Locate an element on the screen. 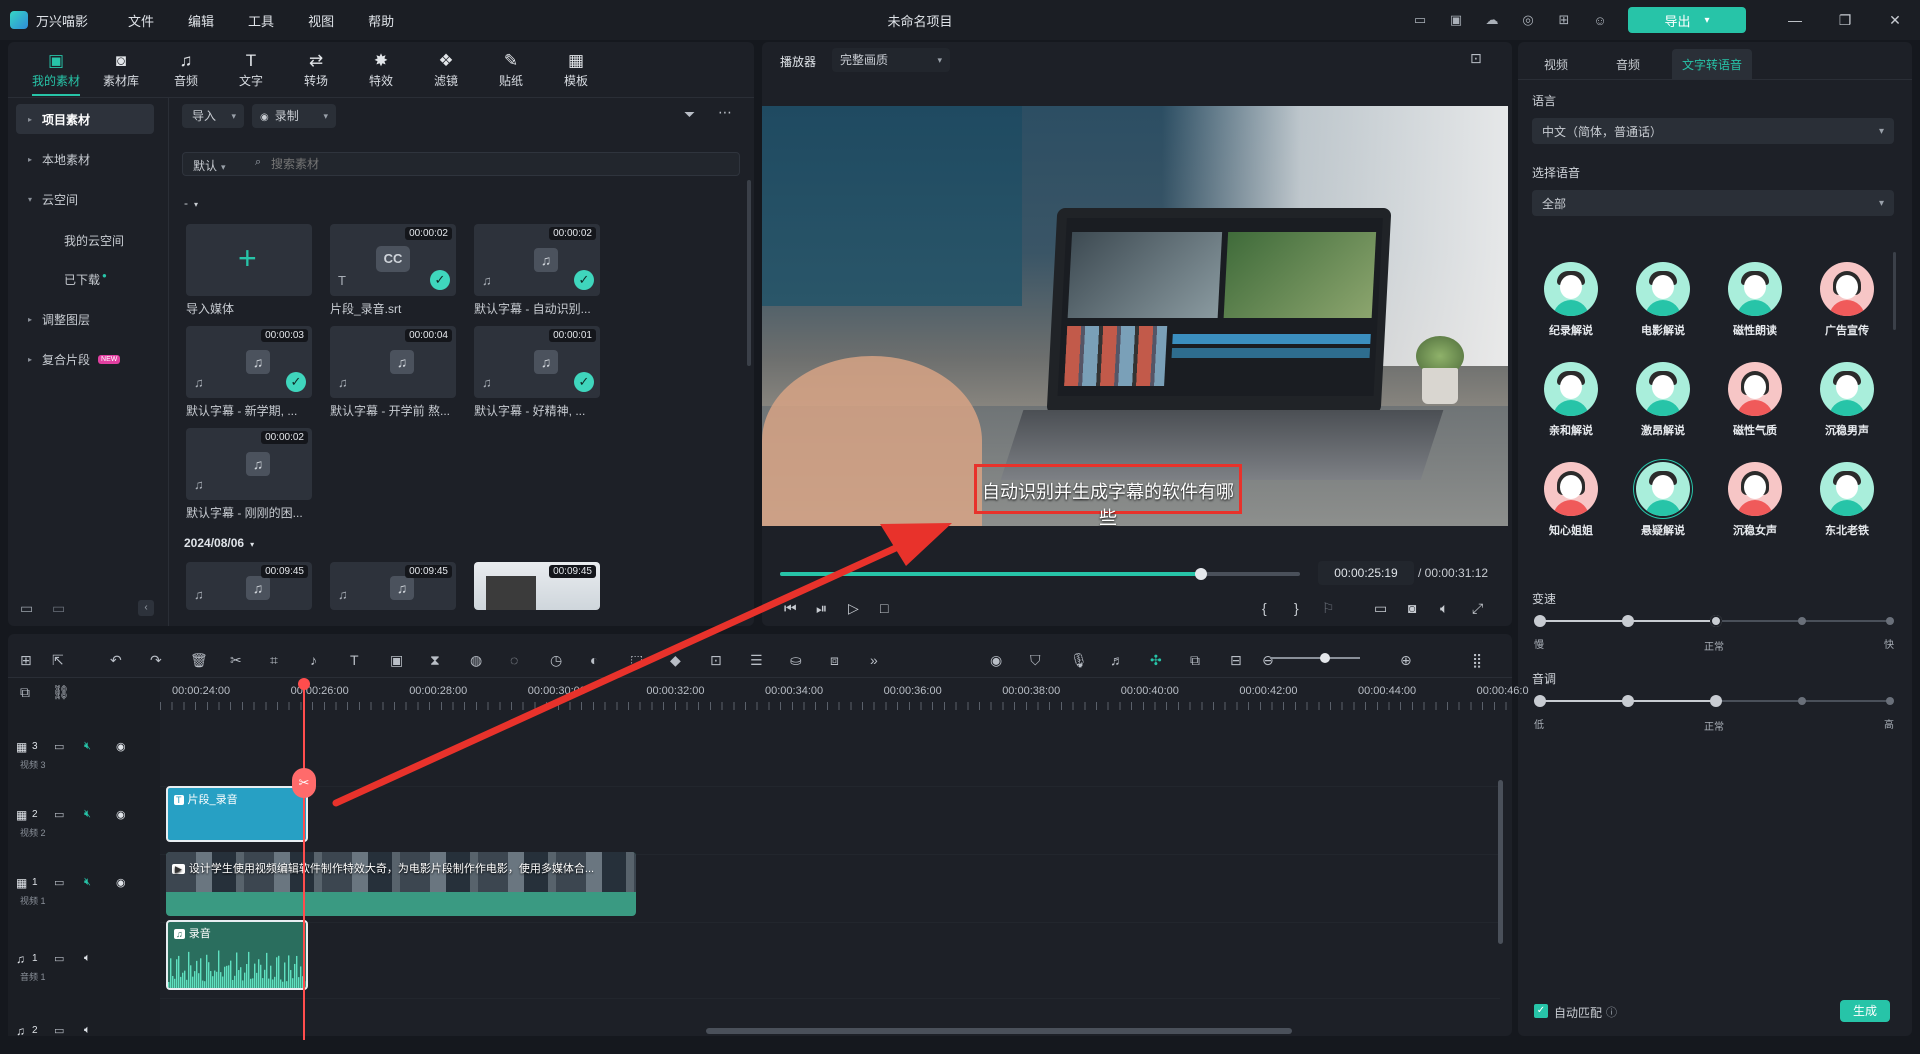  voiceover-icon: ♬ is located at coordinates (1117, 660).